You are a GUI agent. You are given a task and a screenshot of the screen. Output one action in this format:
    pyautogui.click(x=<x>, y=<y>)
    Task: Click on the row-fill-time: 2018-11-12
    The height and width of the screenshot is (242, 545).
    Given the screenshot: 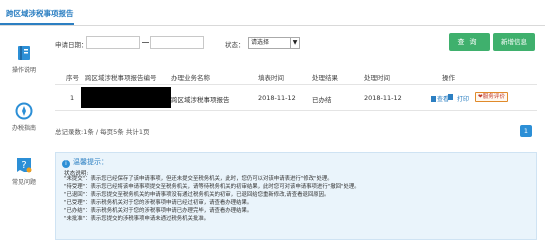 What is the action you would take?
    pyautogui.click(x=277, y=98)
    